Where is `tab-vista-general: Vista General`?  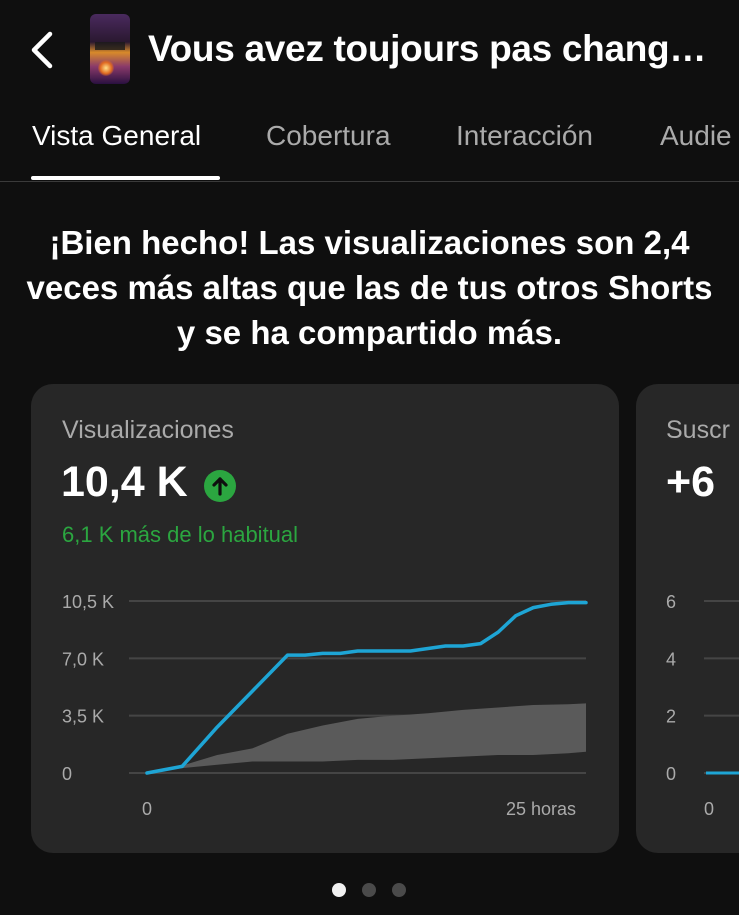
tab-vista-general: Vista General is located at coordinates (116, 136).